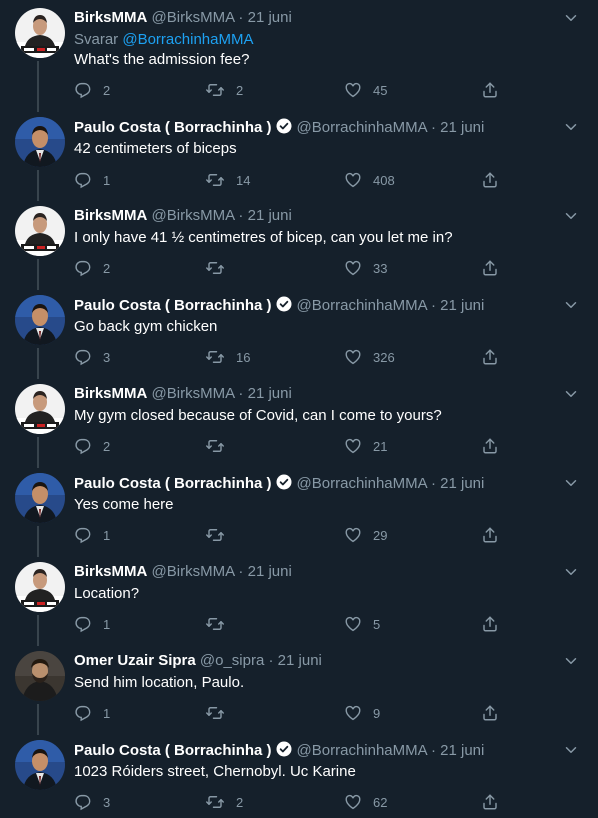 This screenshot has height=818, width=598. What do you see at coordinates (227, 180) in the screenshot?
I see `retweet-button: 14` at bounding box center [227, 180].